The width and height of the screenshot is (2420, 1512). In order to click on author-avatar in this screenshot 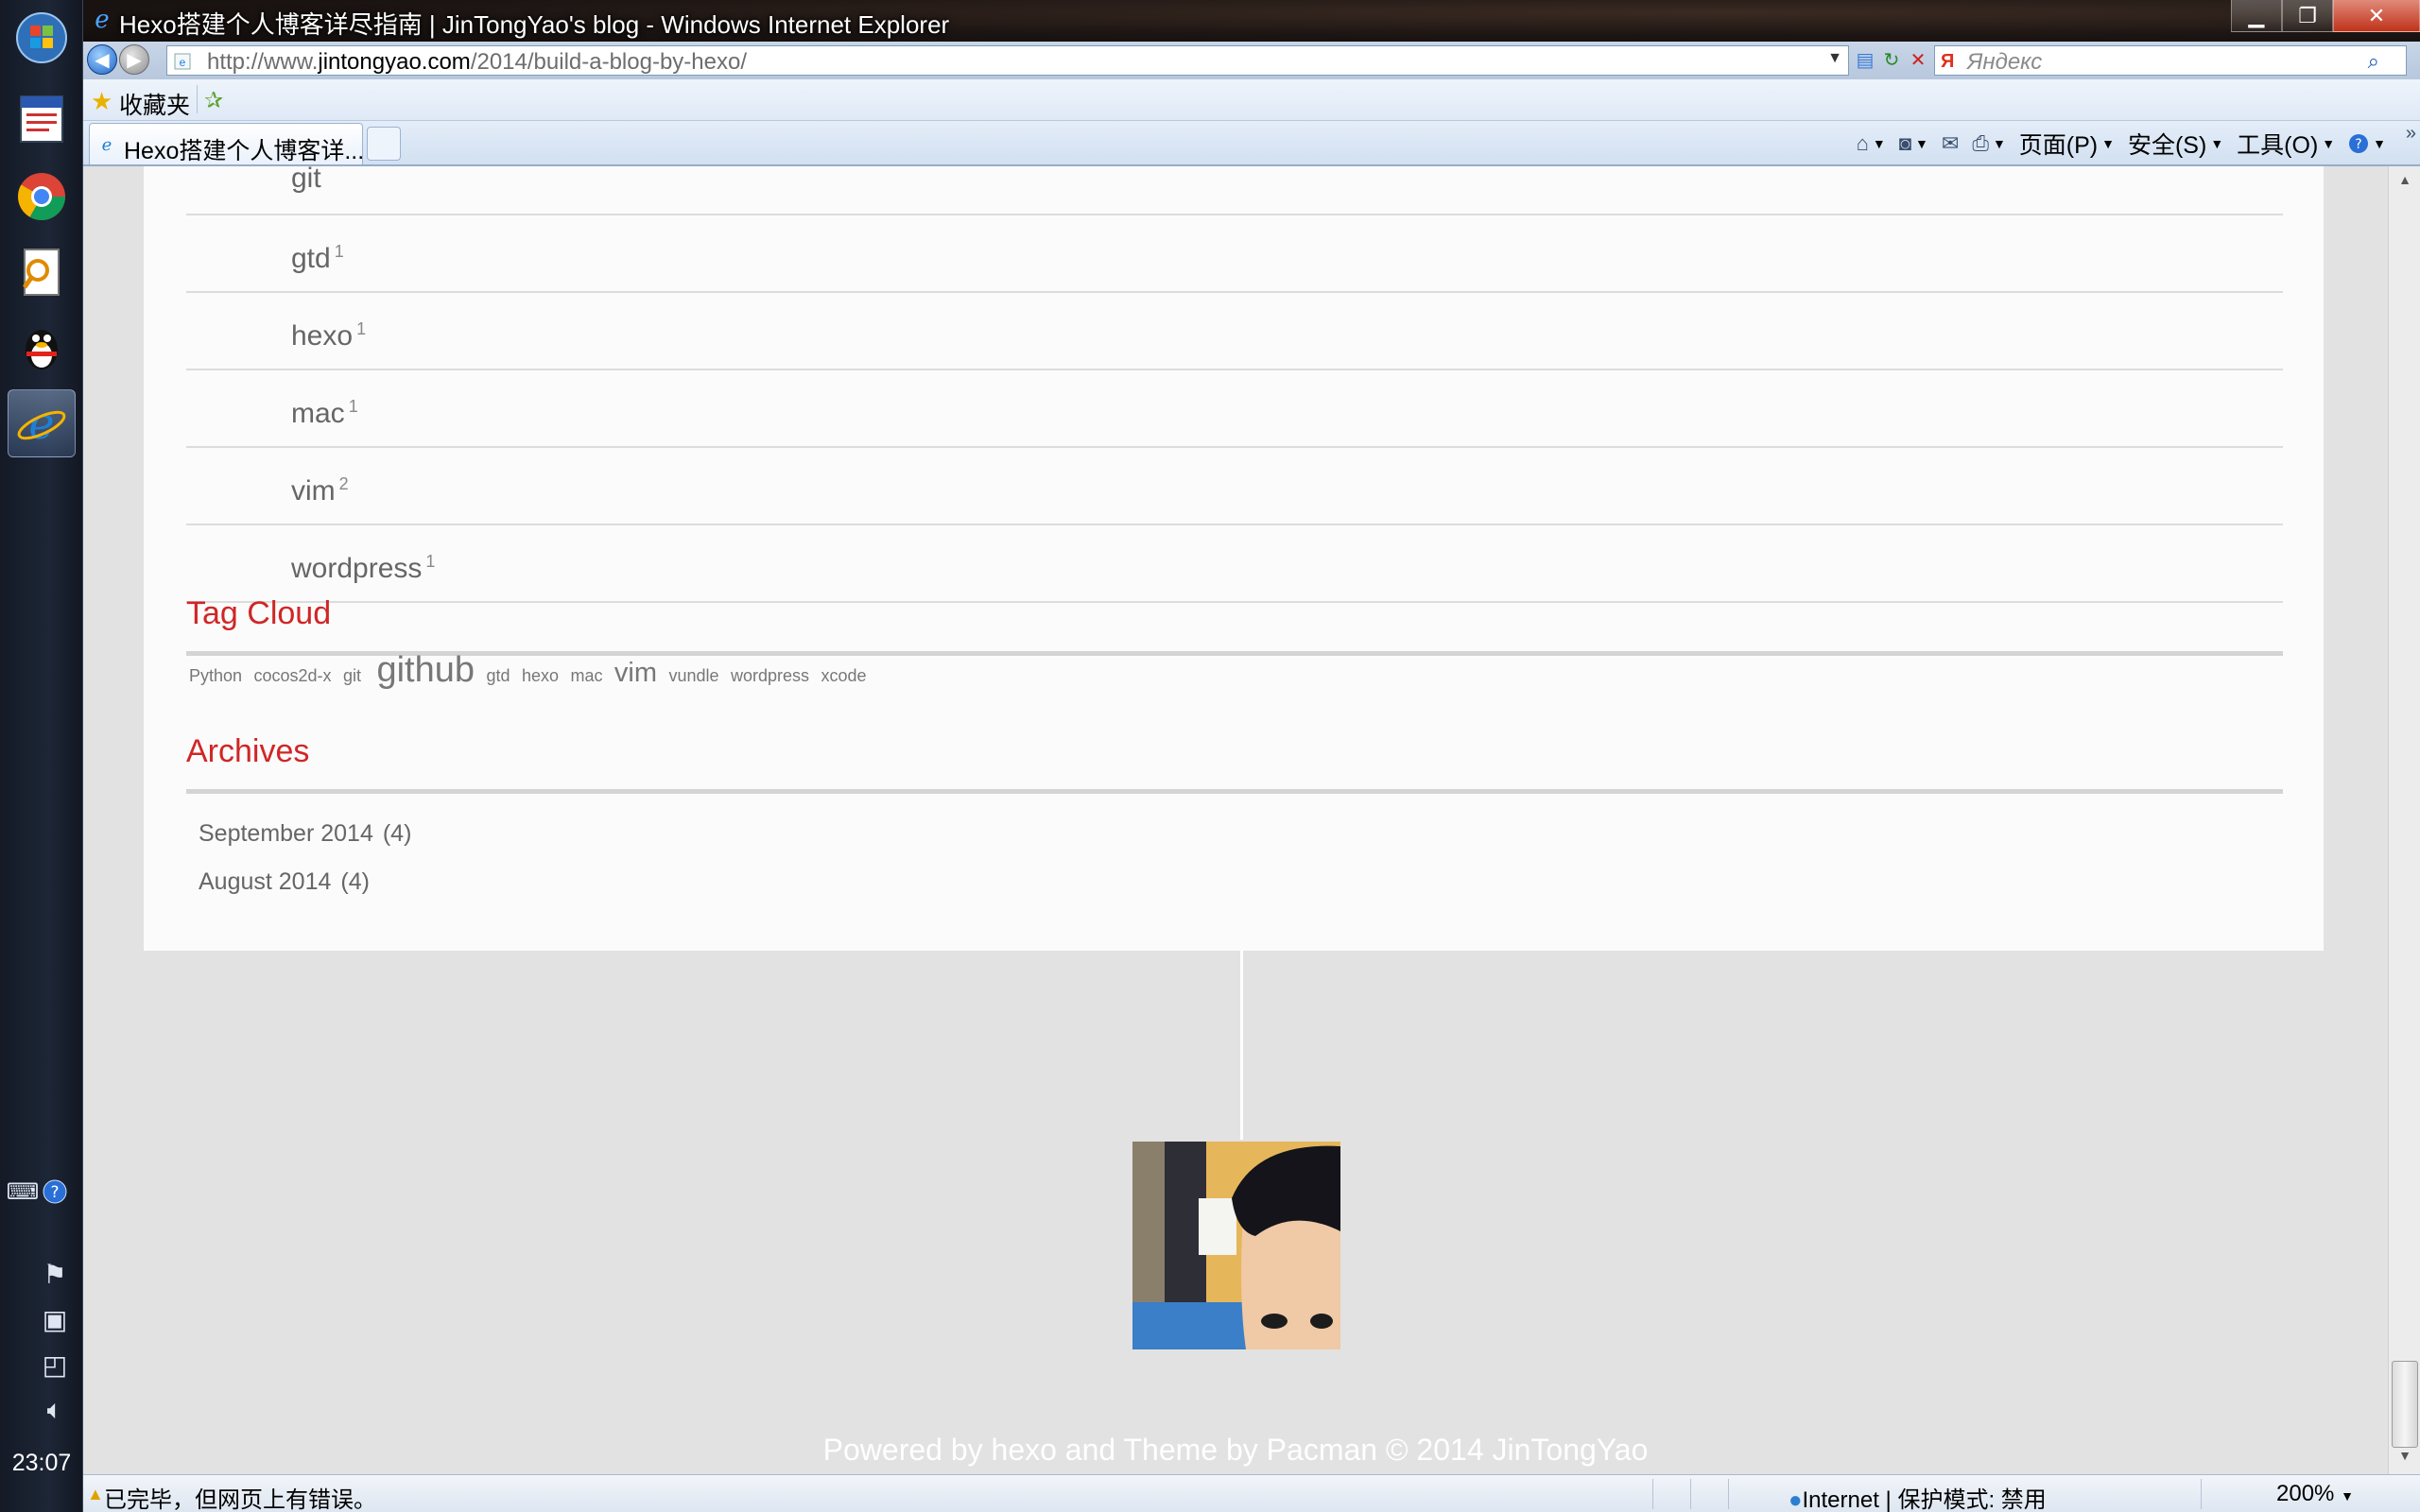, I will do `click(1236, 1245)`.